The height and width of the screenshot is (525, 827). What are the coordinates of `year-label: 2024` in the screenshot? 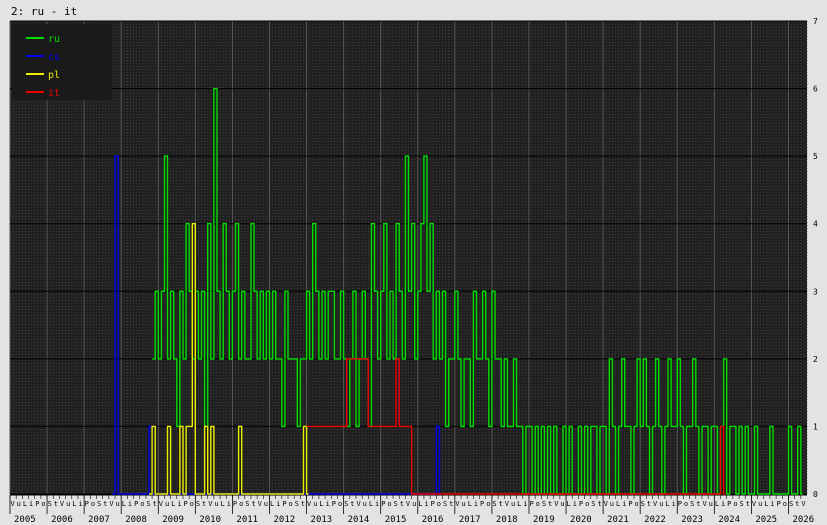 It's located at (729, 520).